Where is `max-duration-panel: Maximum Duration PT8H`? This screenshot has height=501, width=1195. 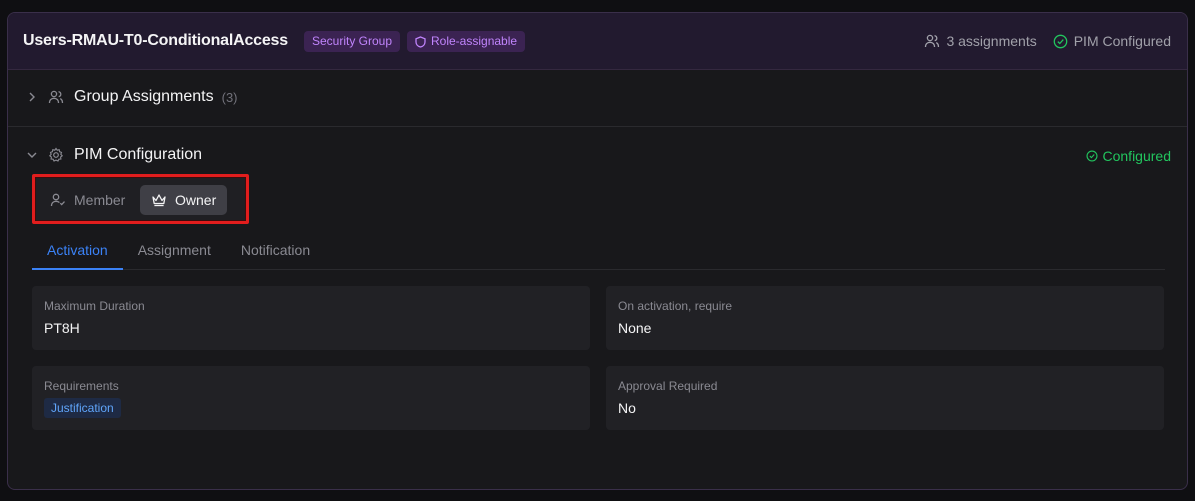
max-duration-panel: Maximum Duration PT8H is located at coordinates (311, 318).